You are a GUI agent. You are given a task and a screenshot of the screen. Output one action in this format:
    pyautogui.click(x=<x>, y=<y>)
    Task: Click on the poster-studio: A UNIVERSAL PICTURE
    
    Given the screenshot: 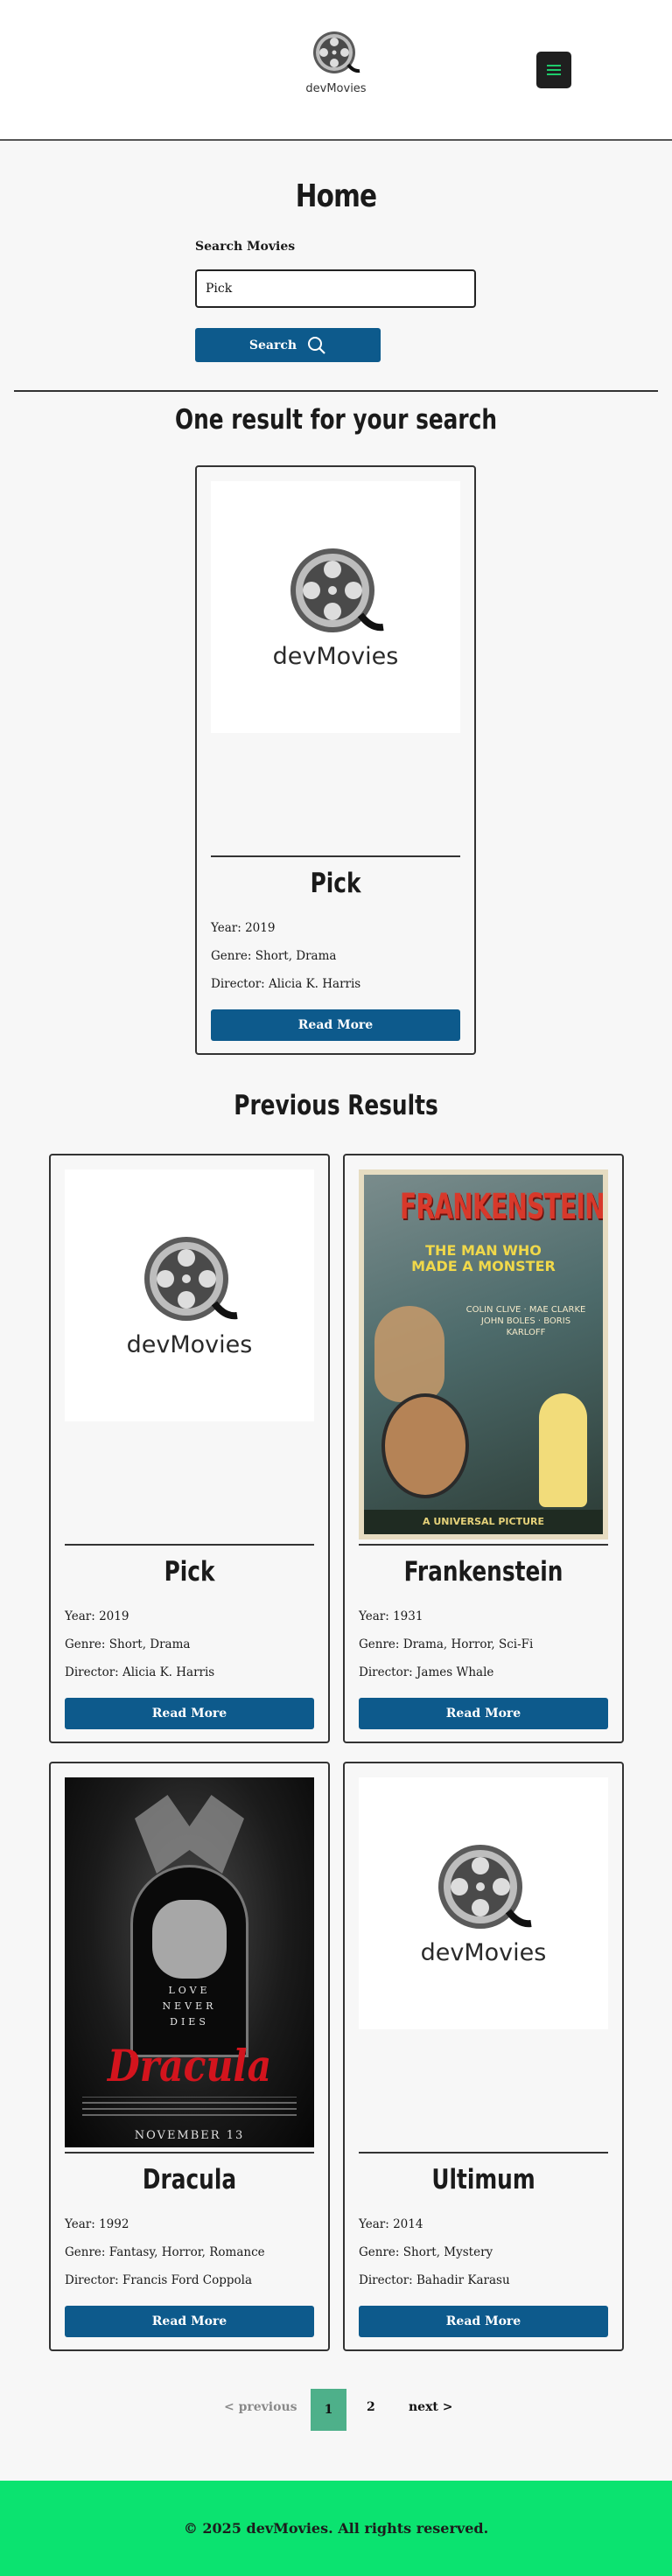 What is the action you would take?
    pyautogui.click(x=483, y=1522)
    